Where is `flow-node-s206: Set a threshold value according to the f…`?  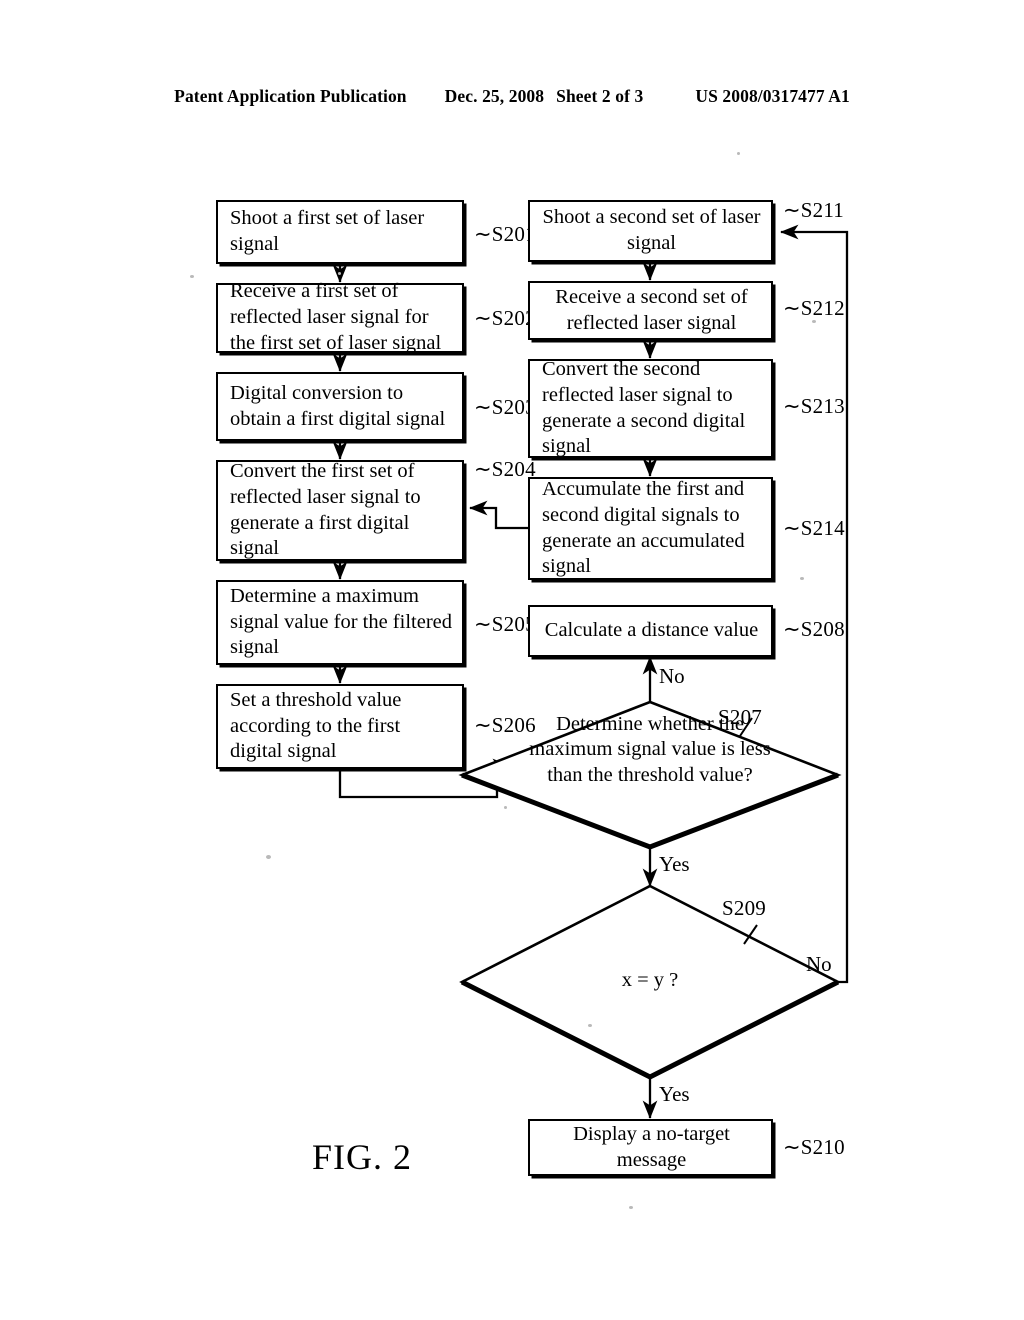 flow-node-s206: Set a threshold value according to the f… is located at coordinates (340, 726).